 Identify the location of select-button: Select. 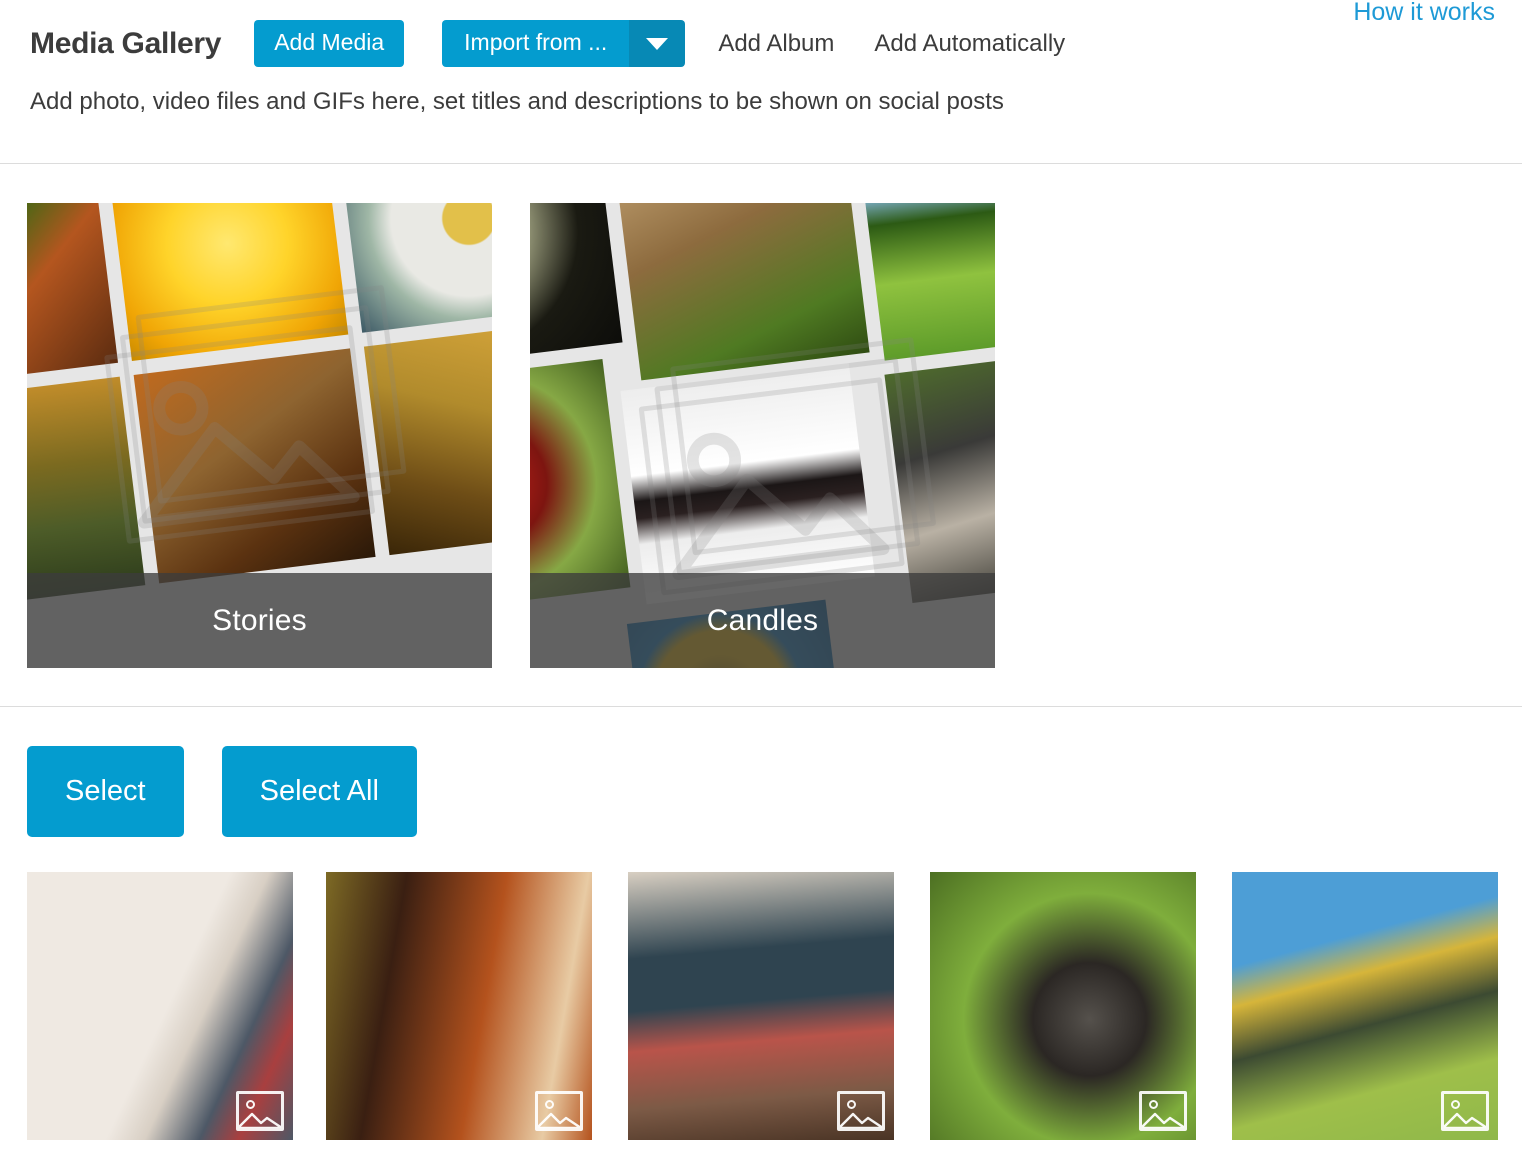
(105, 791).